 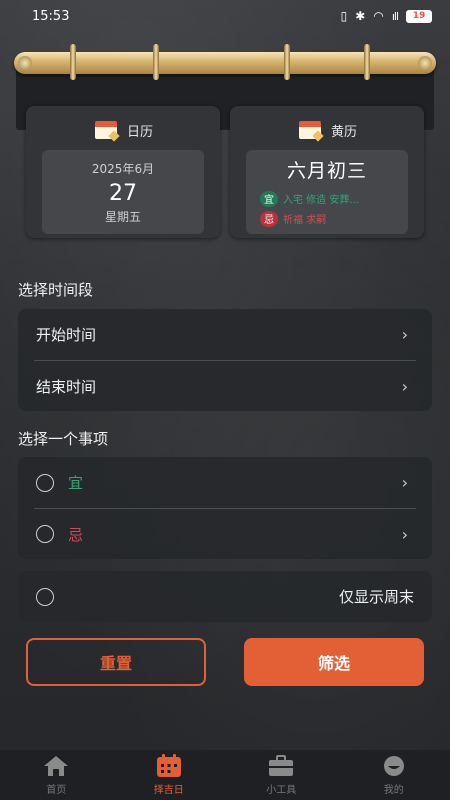 What do you see at coordinates (66, 335) in the screenshot?
I see `start-time-label: 开始时间` at bounding box center [66, 335].